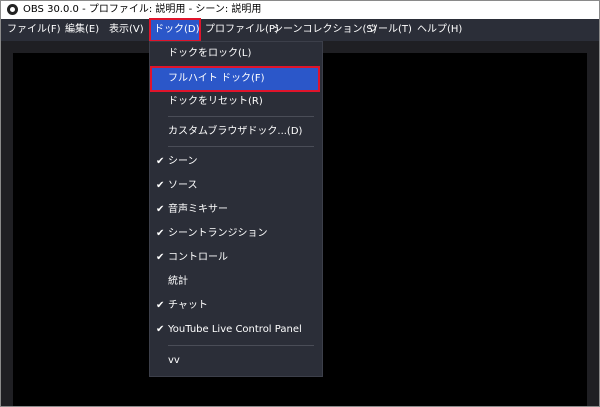 Image resolution: width=600 pixels, height=407 pixels. I want to click on title-bar: OBS 30.0.0 - プロファイル: 説明用 - シーン: 説明用, so click(300, 10).